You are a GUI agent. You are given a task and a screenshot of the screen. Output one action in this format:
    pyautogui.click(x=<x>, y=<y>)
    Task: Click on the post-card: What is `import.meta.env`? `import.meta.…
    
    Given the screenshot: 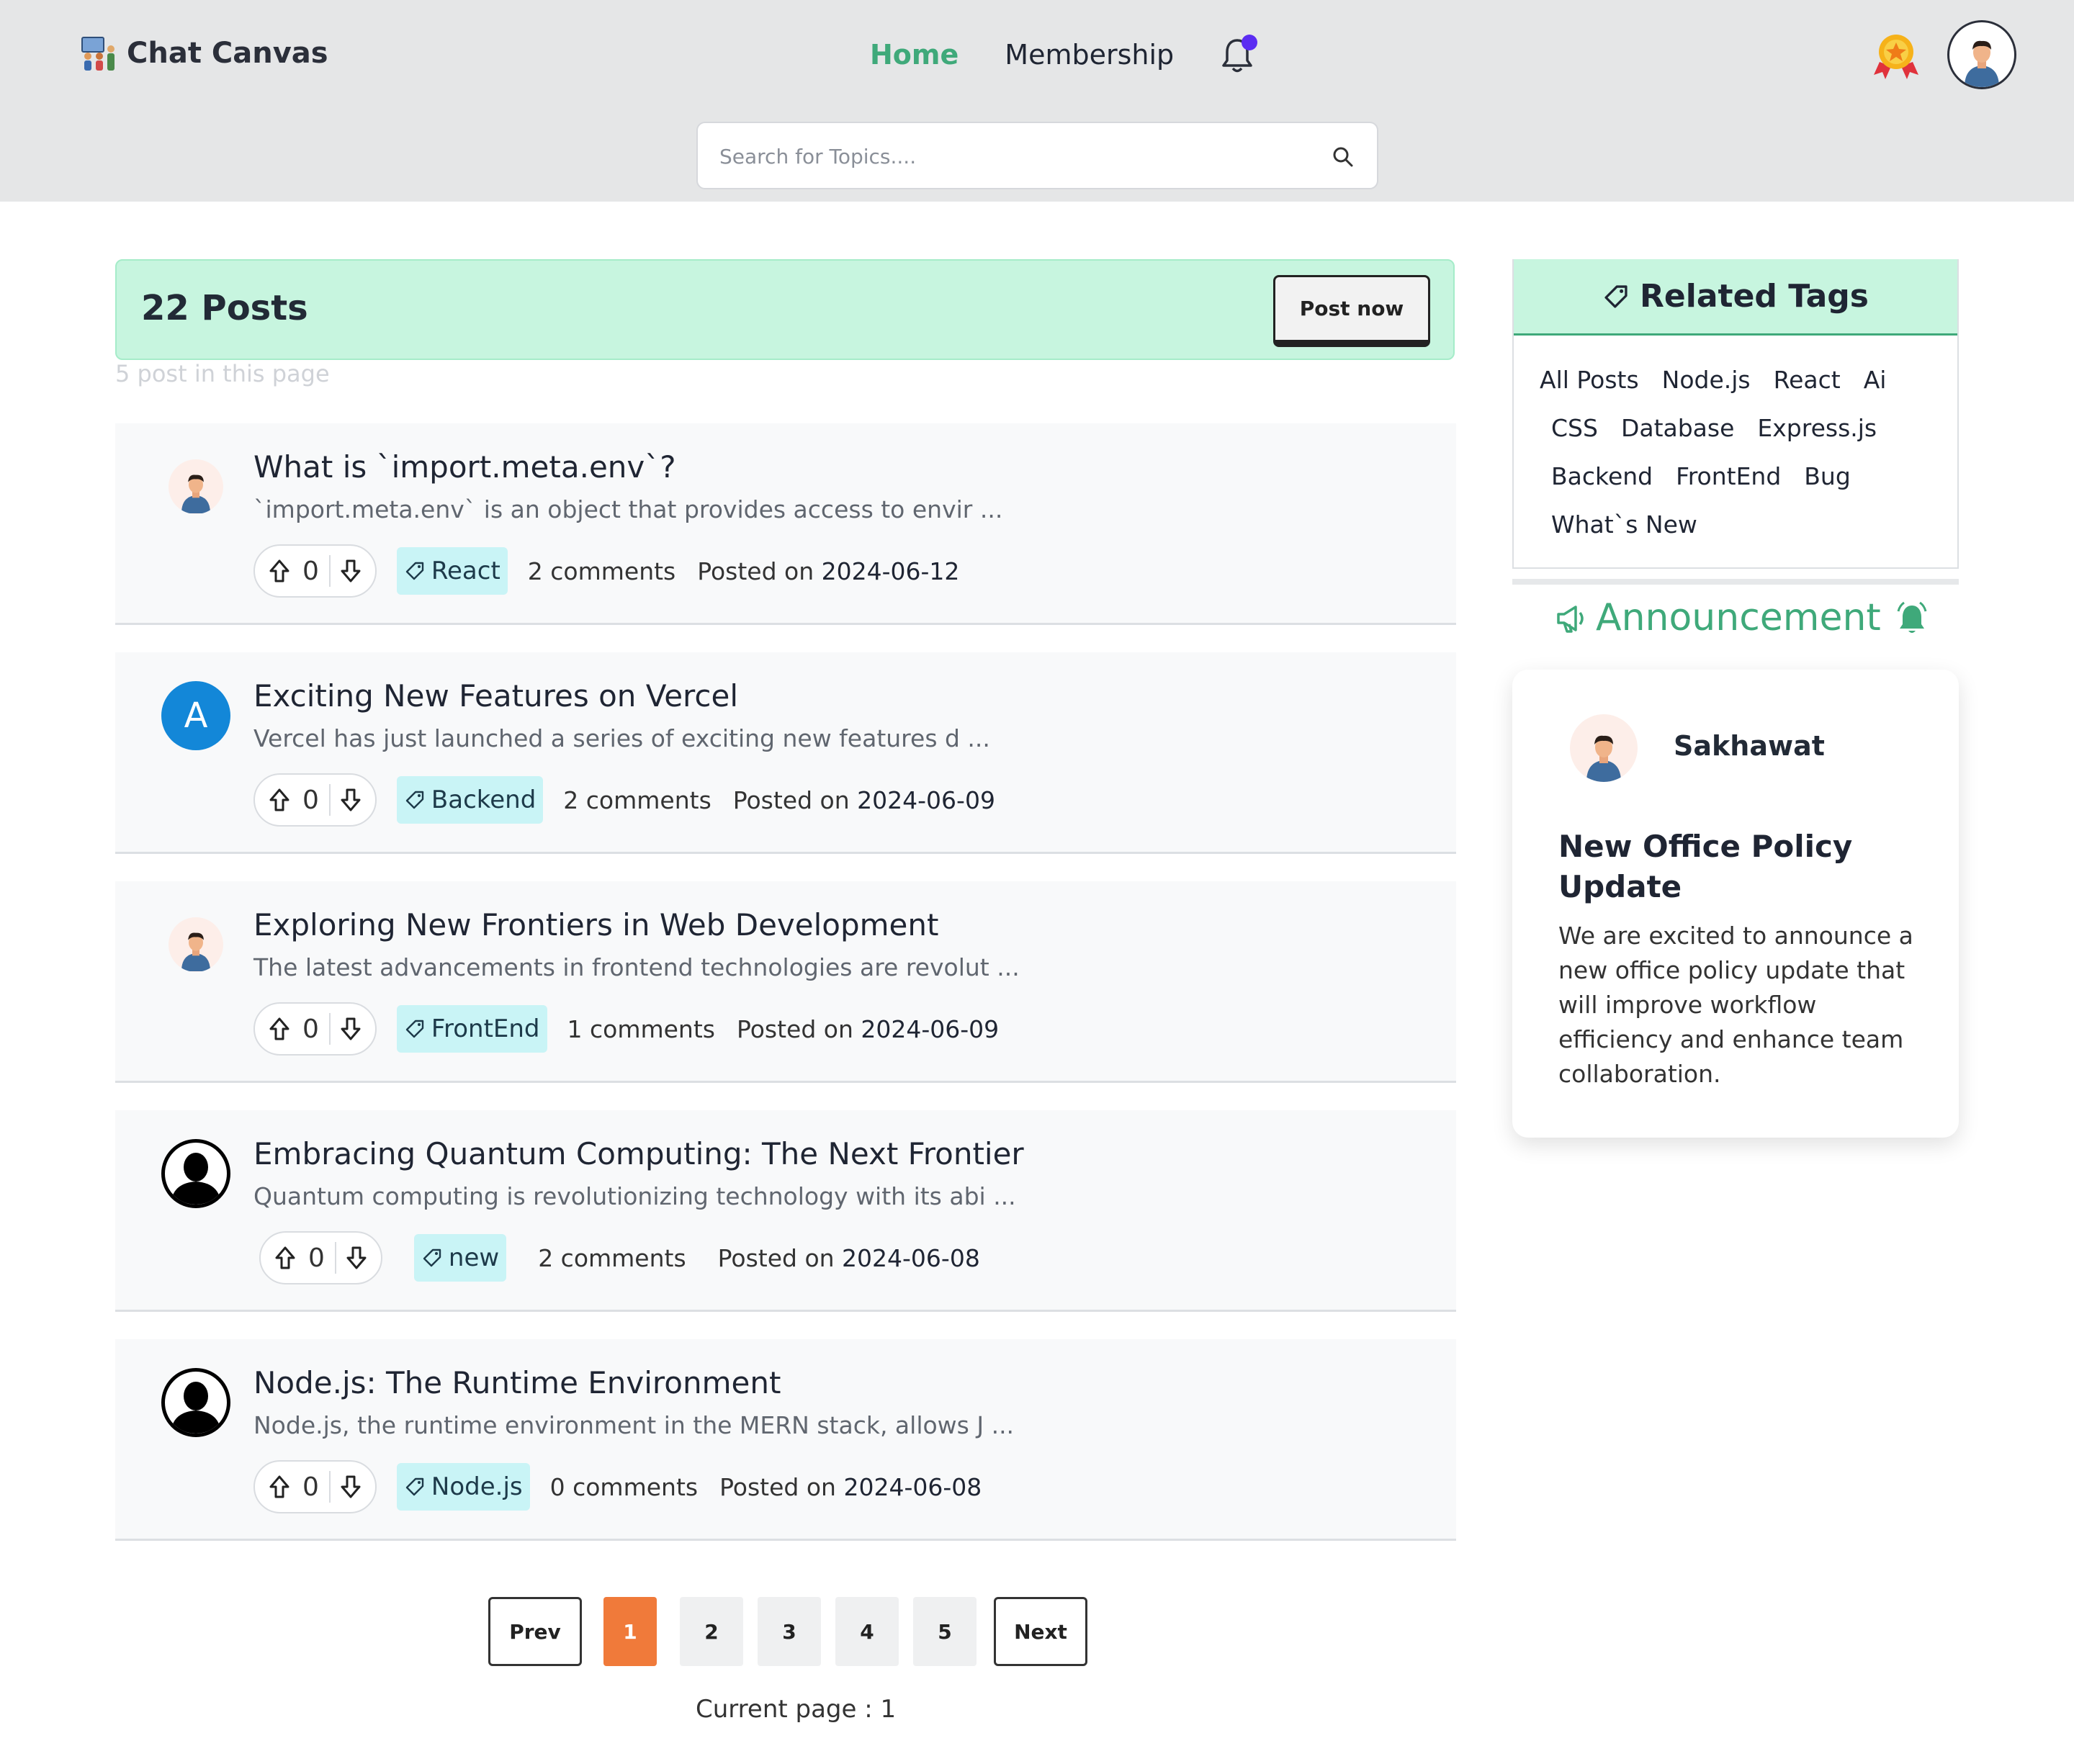 What is the action you would take?
    pyautogui.click(x=786, y=524)
    